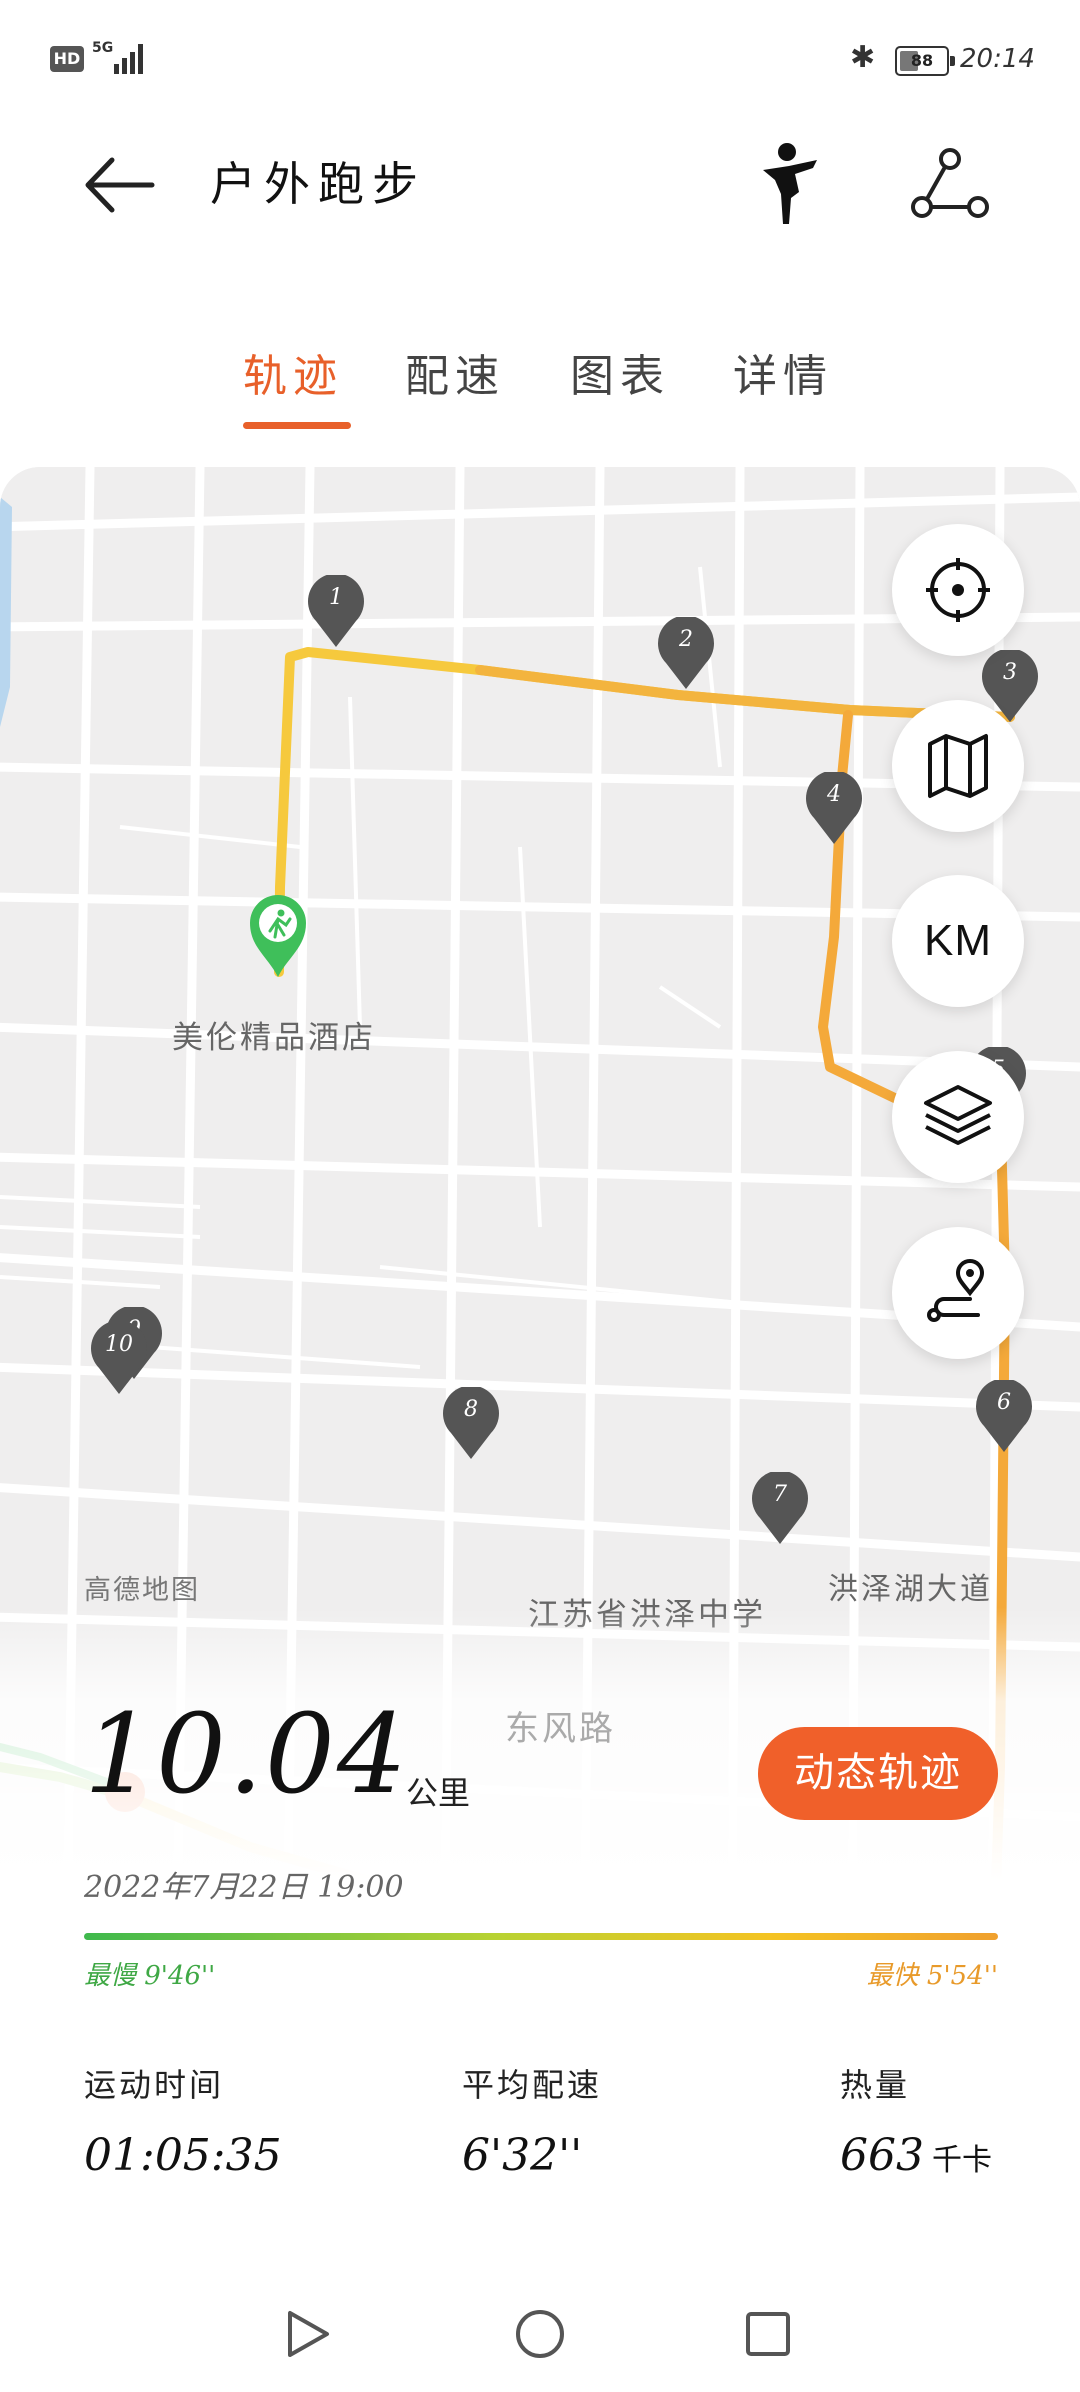 Image resolution: width=1080 pixels, height=2392 pixels. I want to click on slowest-pace: 最慢 9'46'', so click(150, 1976).